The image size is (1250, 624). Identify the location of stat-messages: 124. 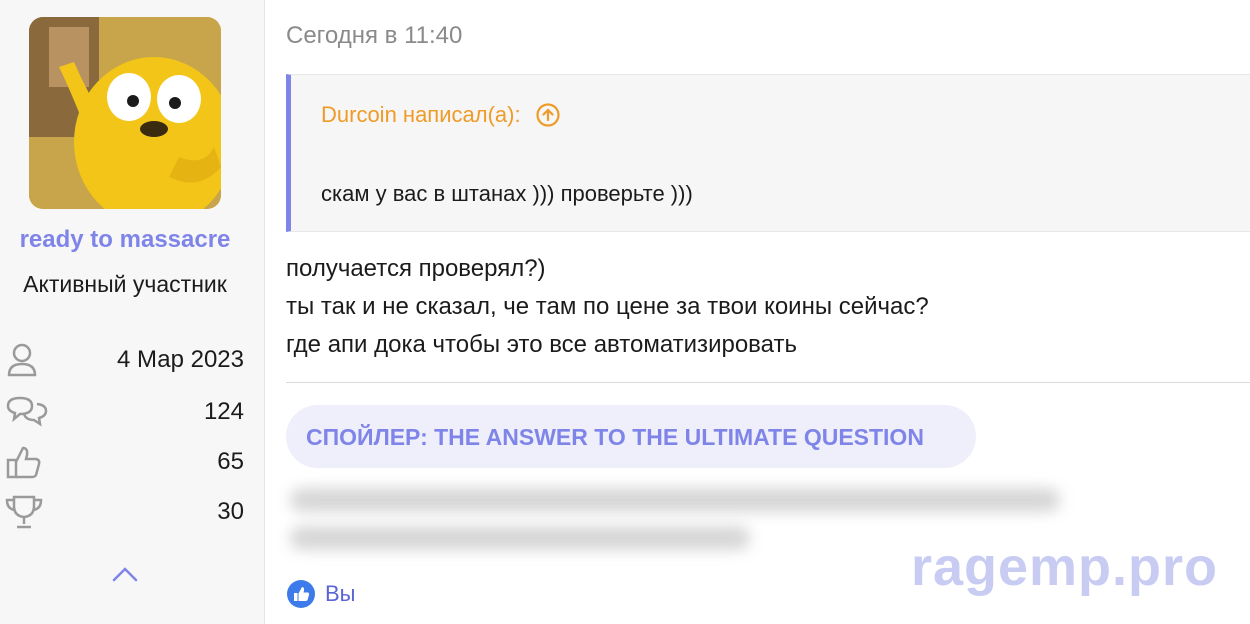
(125, 412).